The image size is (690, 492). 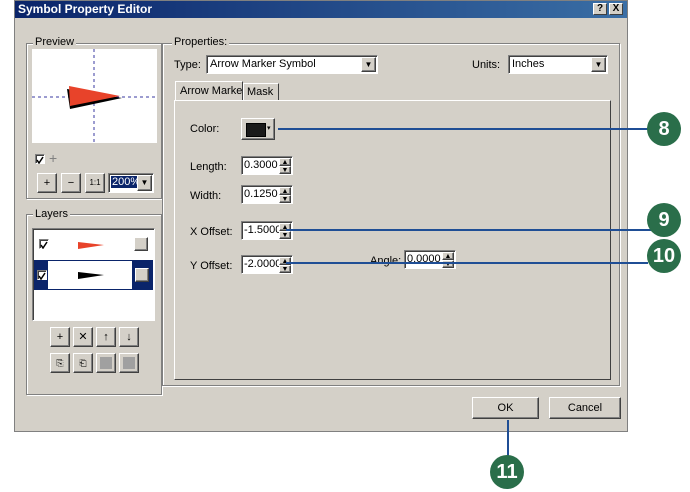 I want to click on add-layer-button: +, so click(x=60, y=337).